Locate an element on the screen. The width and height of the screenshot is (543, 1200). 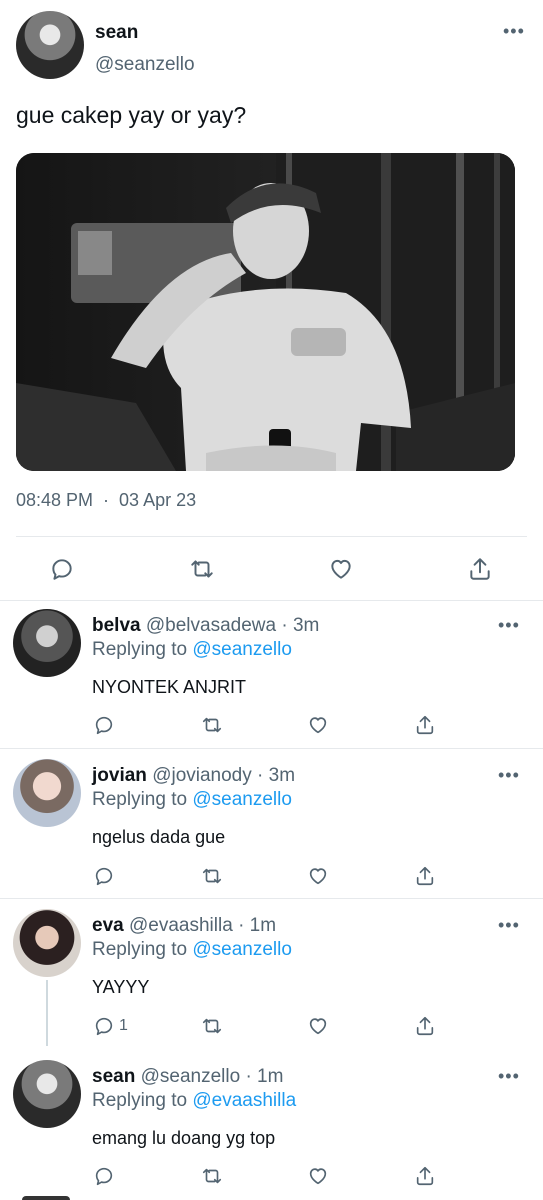
author-name: sean is located at coordinates (116, 33).